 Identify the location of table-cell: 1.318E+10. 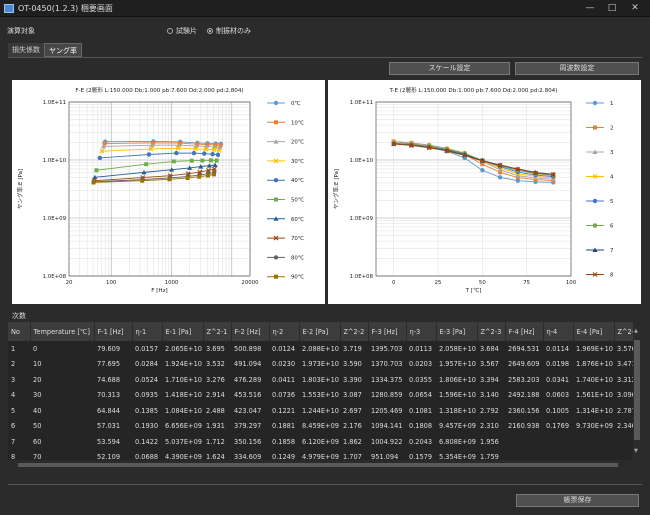
(457, 410).